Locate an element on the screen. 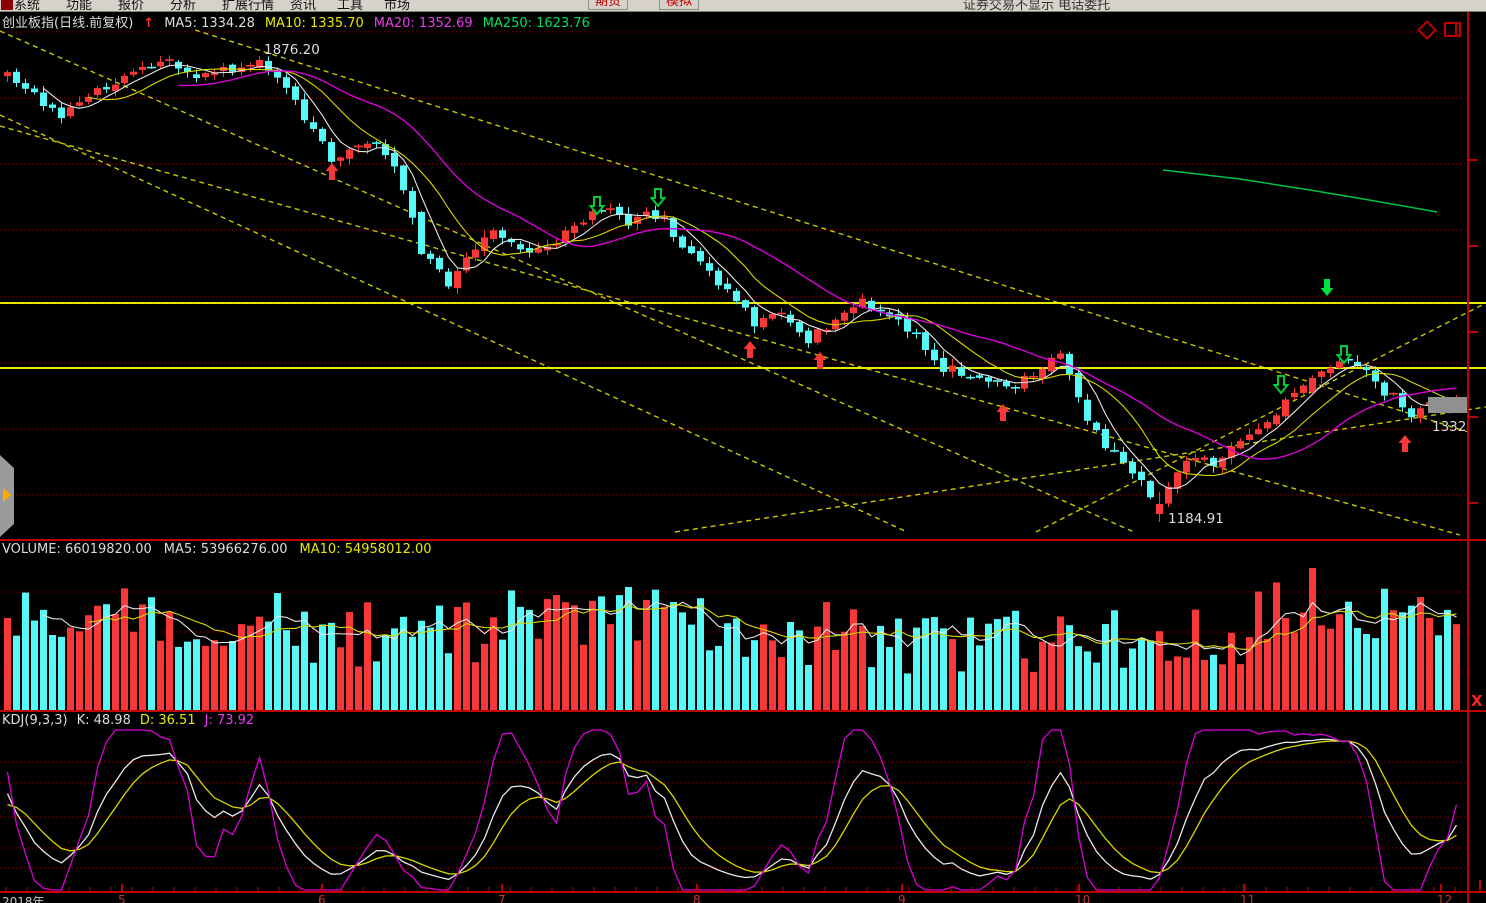 The height and width of the screenshot is (903, 1486). x-axis-month-label: 9 is located at coordinates (902, 898).